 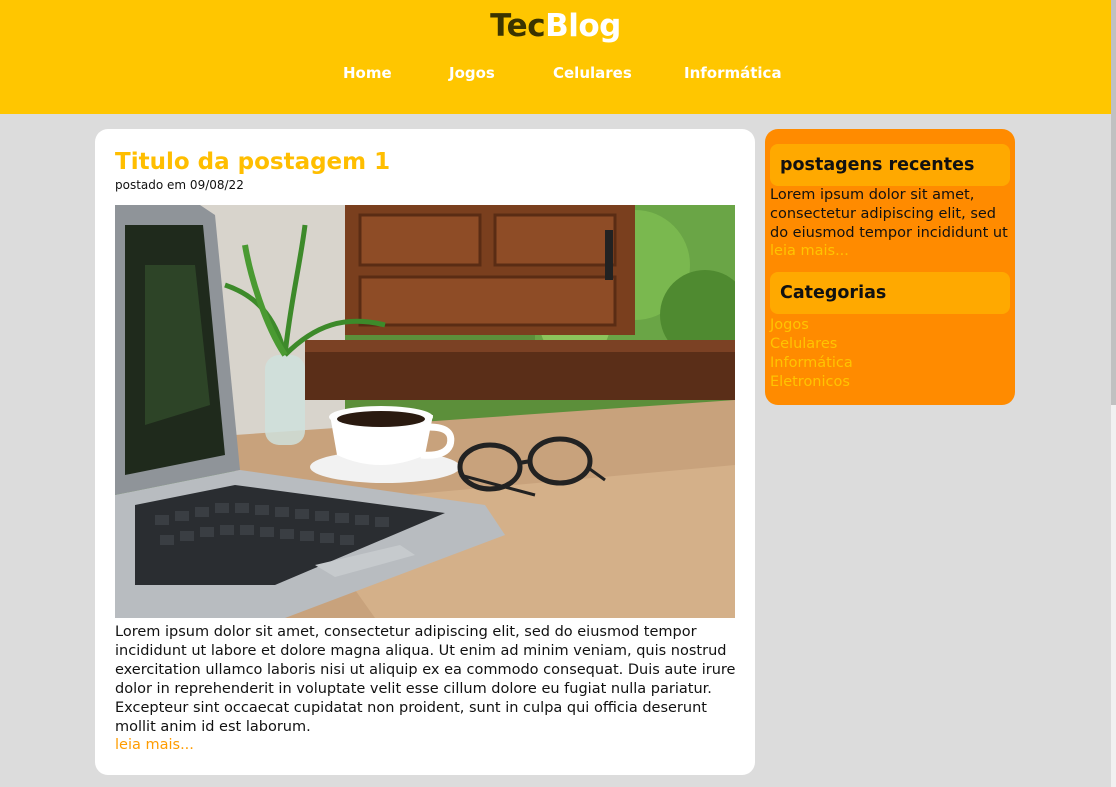 What do you see at coordinates (555, 57) in the screenshot?
I see `site-header: TecBlog Home Jogos Celulares Informática` at bounding box center [555, 57].